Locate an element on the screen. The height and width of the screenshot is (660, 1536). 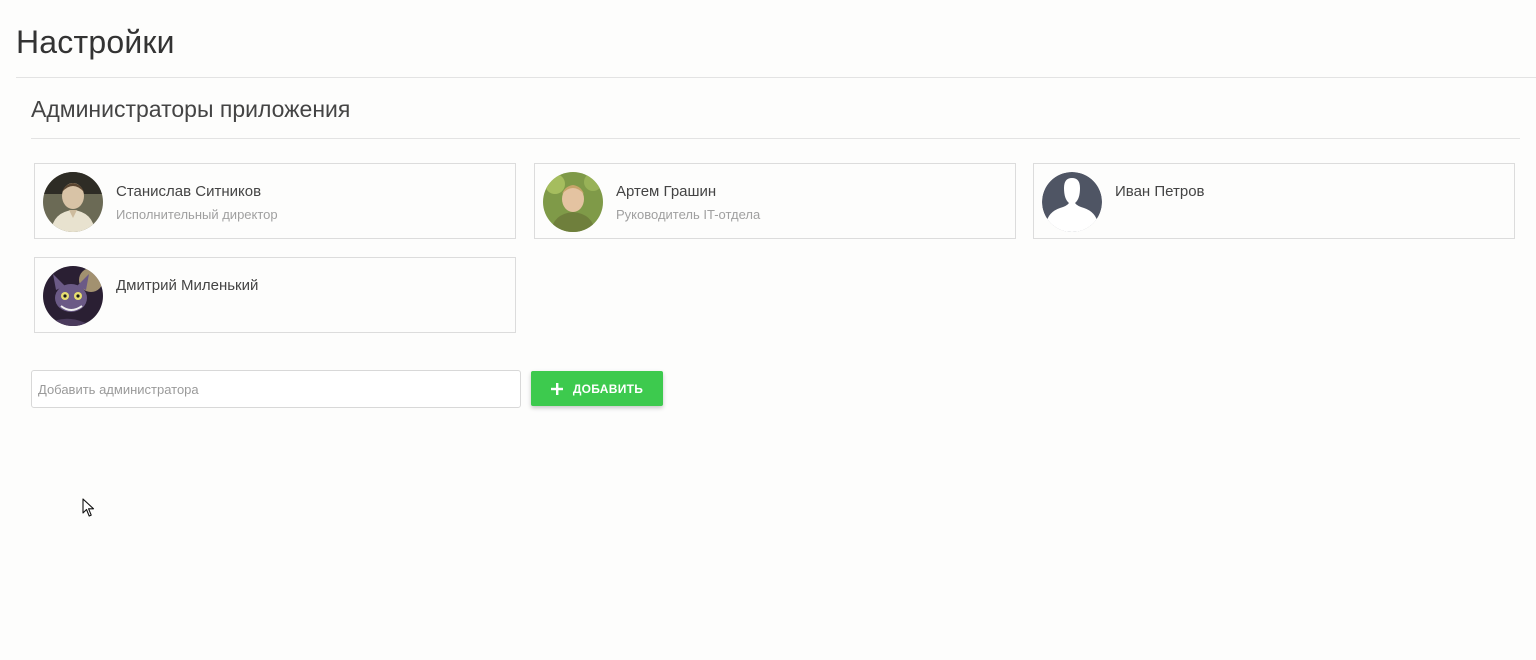
mouse-pointer-icon is located at coordinates (89, 508).